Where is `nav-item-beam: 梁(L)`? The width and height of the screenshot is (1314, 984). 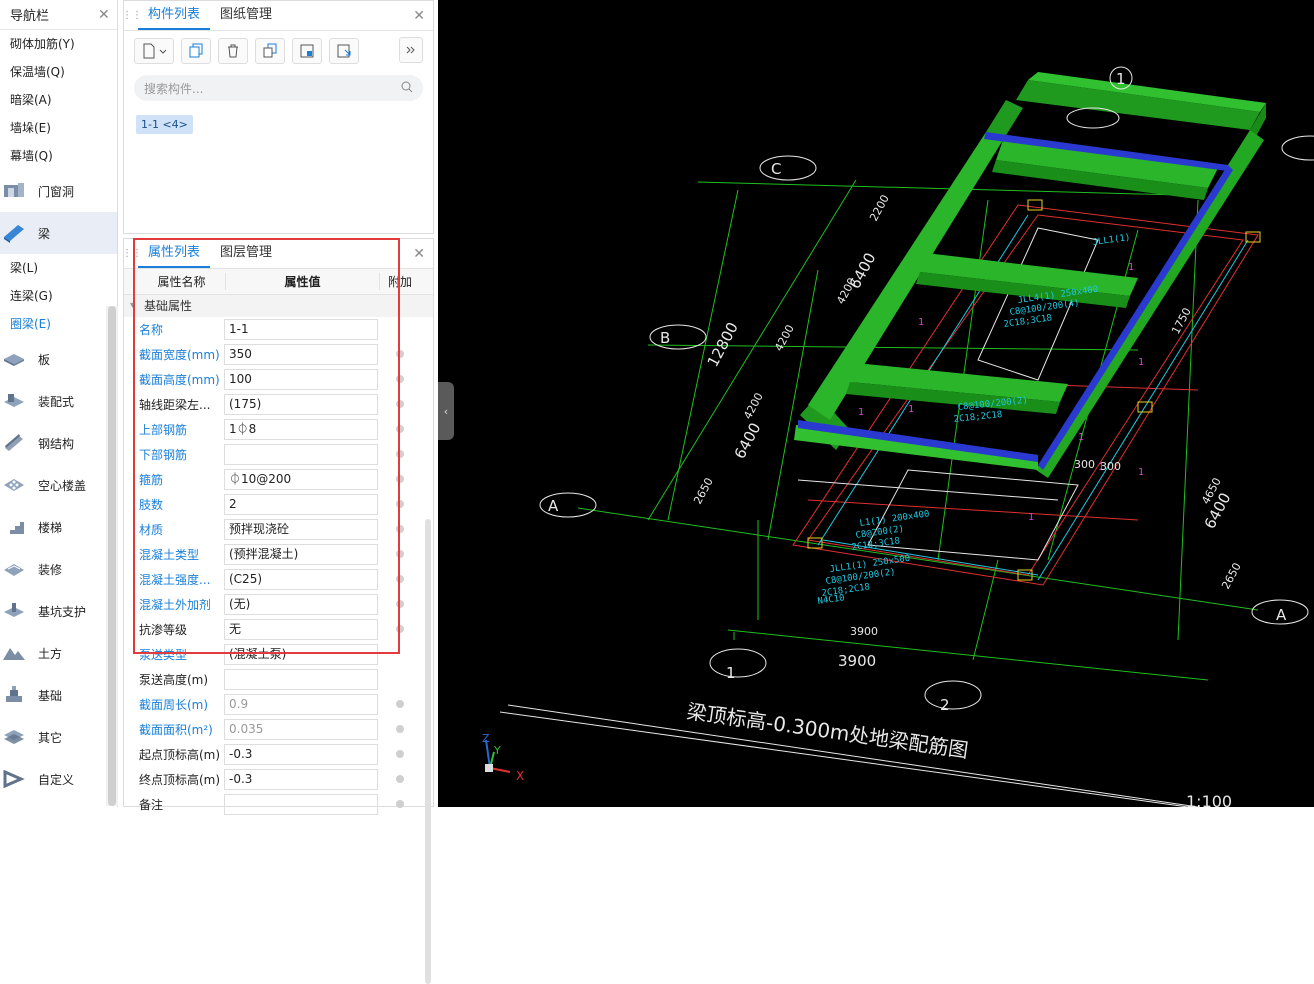
nav-item-beam: 梁(L) is located at coordinates (58, 268).